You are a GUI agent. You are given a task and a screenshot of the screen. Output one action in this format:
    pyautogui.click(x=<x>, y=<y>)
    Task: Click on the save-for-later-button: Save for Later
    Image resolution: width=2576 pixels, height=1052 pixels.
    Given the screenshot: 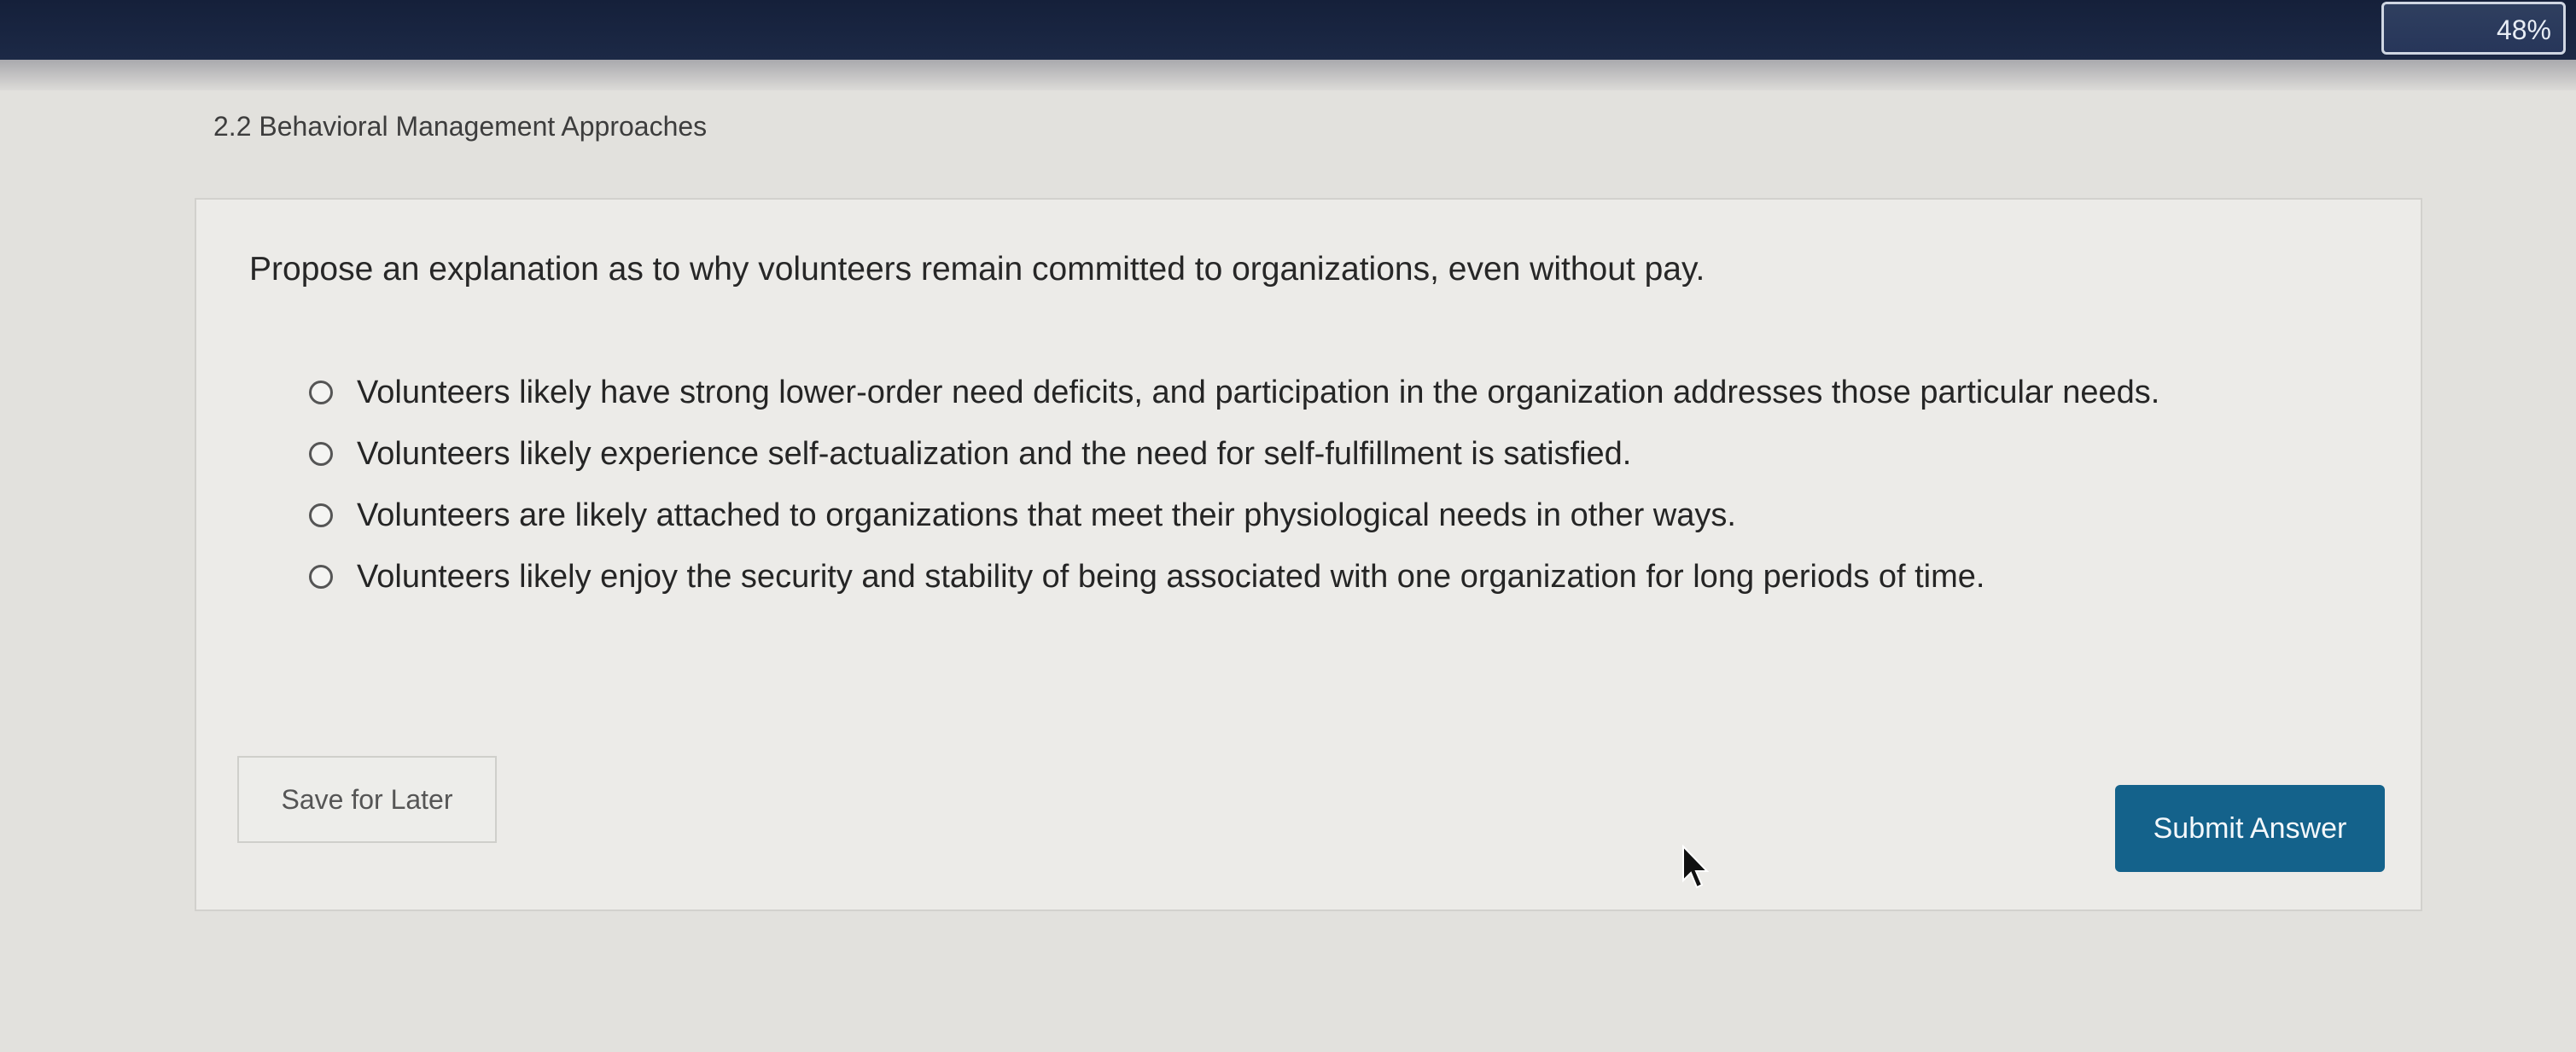 What is the action you would take?
    pyautogui.click(x=367, y=799)
    